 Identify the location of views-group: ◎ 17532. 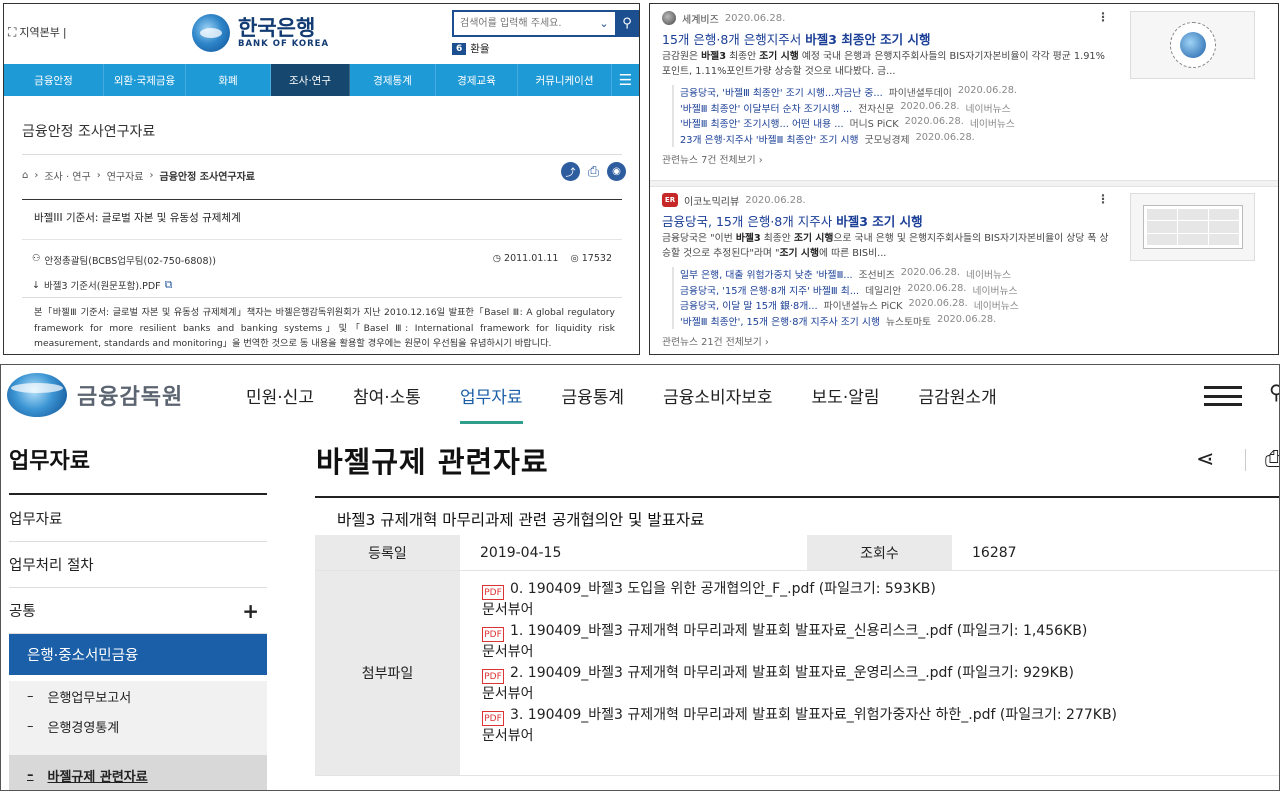
(591, 258).